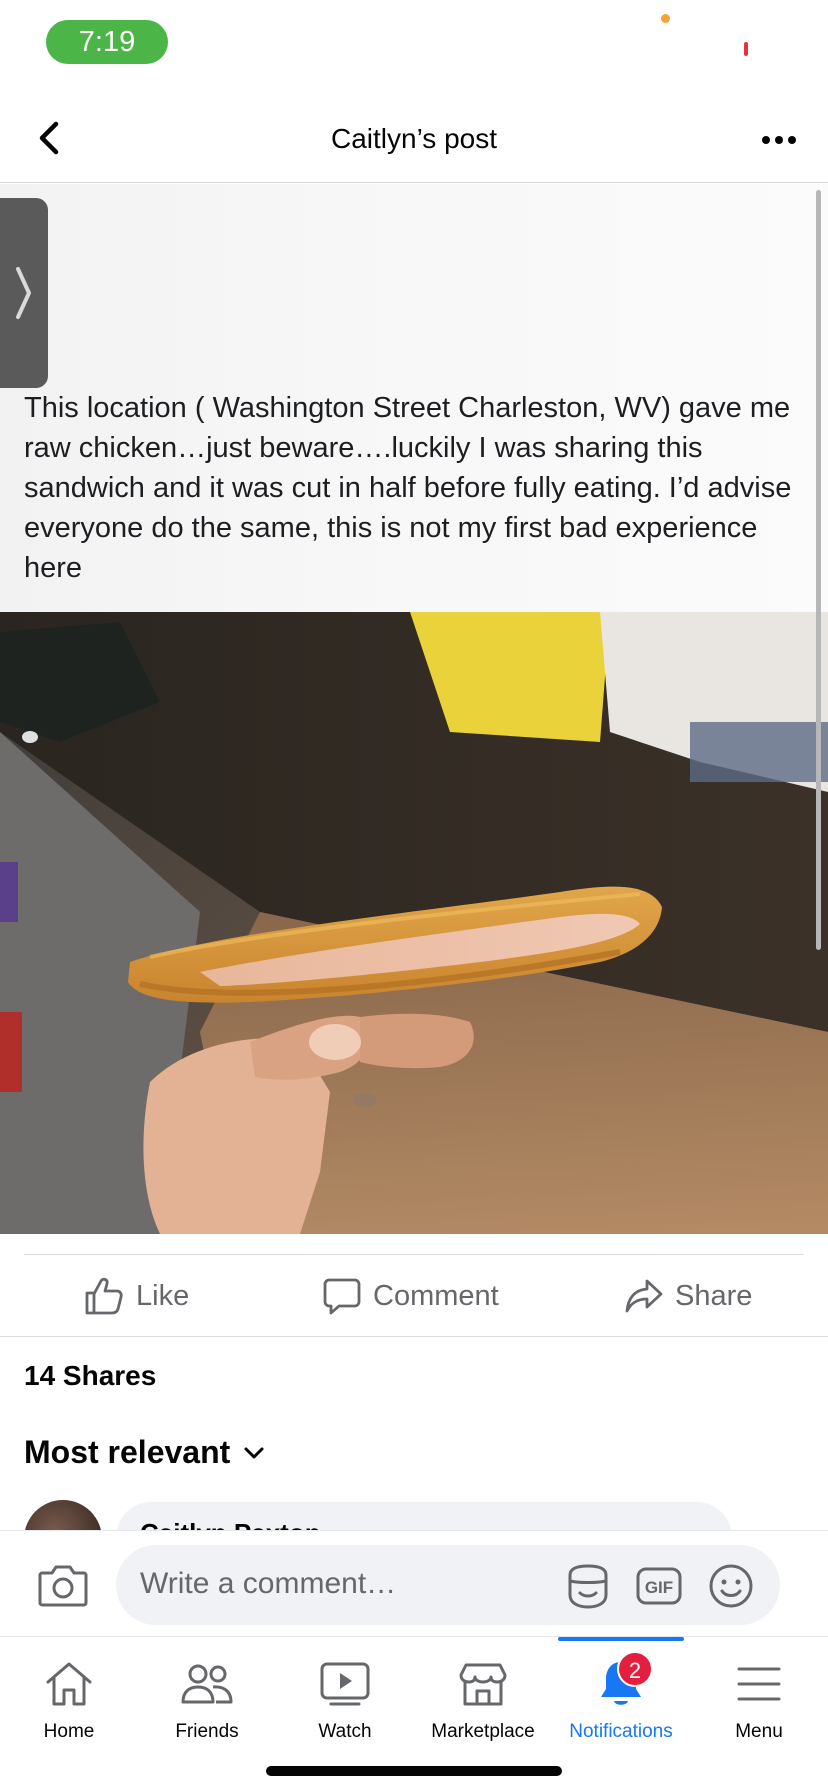 The height and width of the screenshot is (1792, 828). I want to click on avatar, so click(63, 1515).